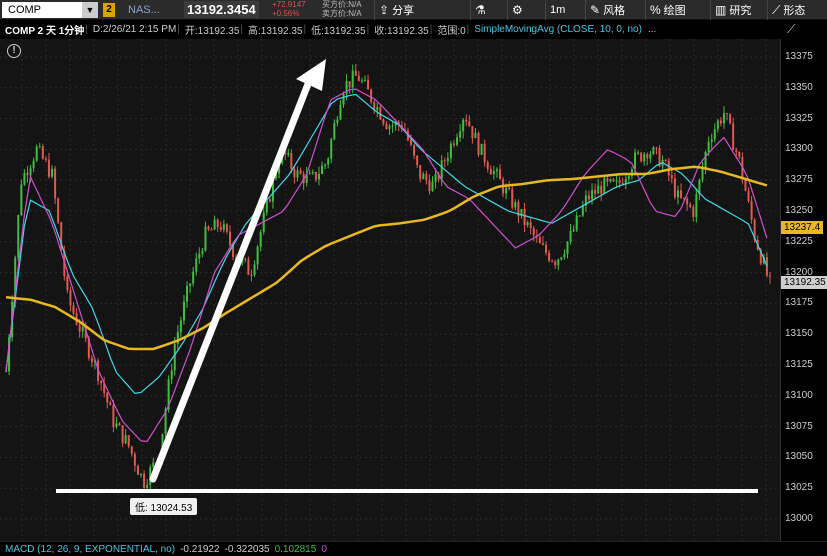 The width and height of the screenshot is (827, 556). Describe the element at coordinates (595, 10) in the screenshot. I see `style-icon: ✎` at that location.